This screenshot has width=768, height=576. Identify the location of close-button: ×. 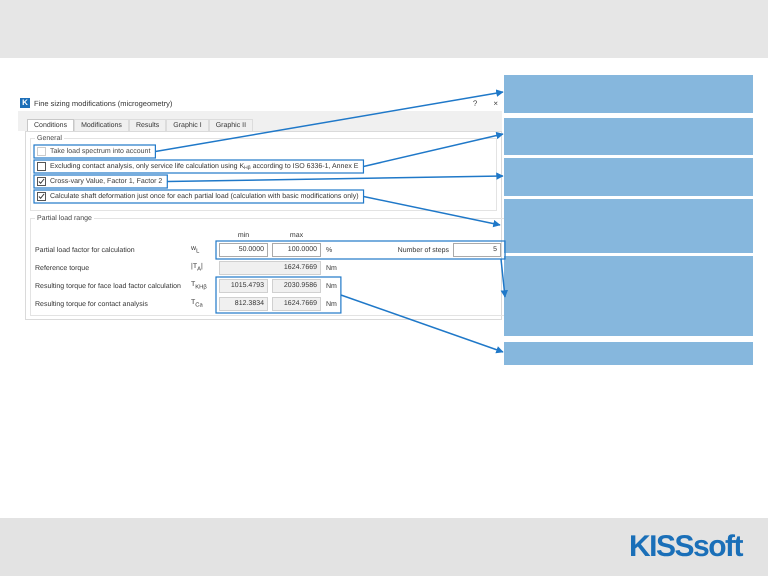
(495, 103).